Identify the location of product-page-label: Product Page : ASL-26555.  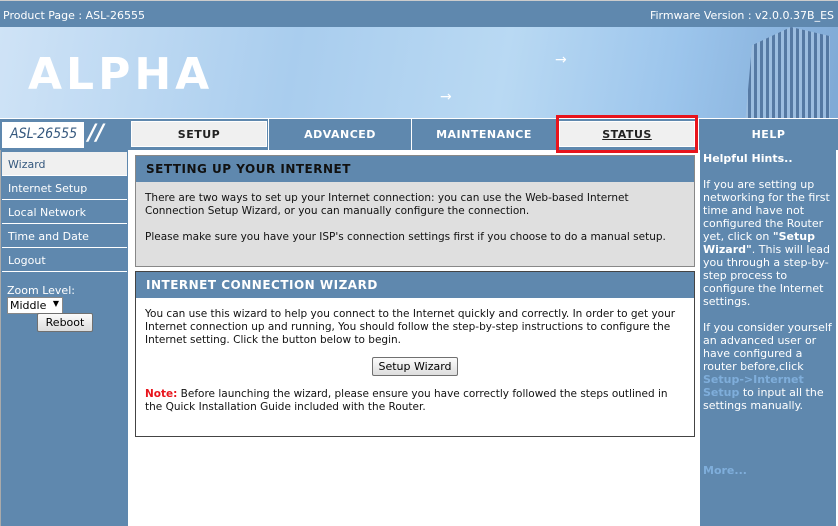
(74, 15).